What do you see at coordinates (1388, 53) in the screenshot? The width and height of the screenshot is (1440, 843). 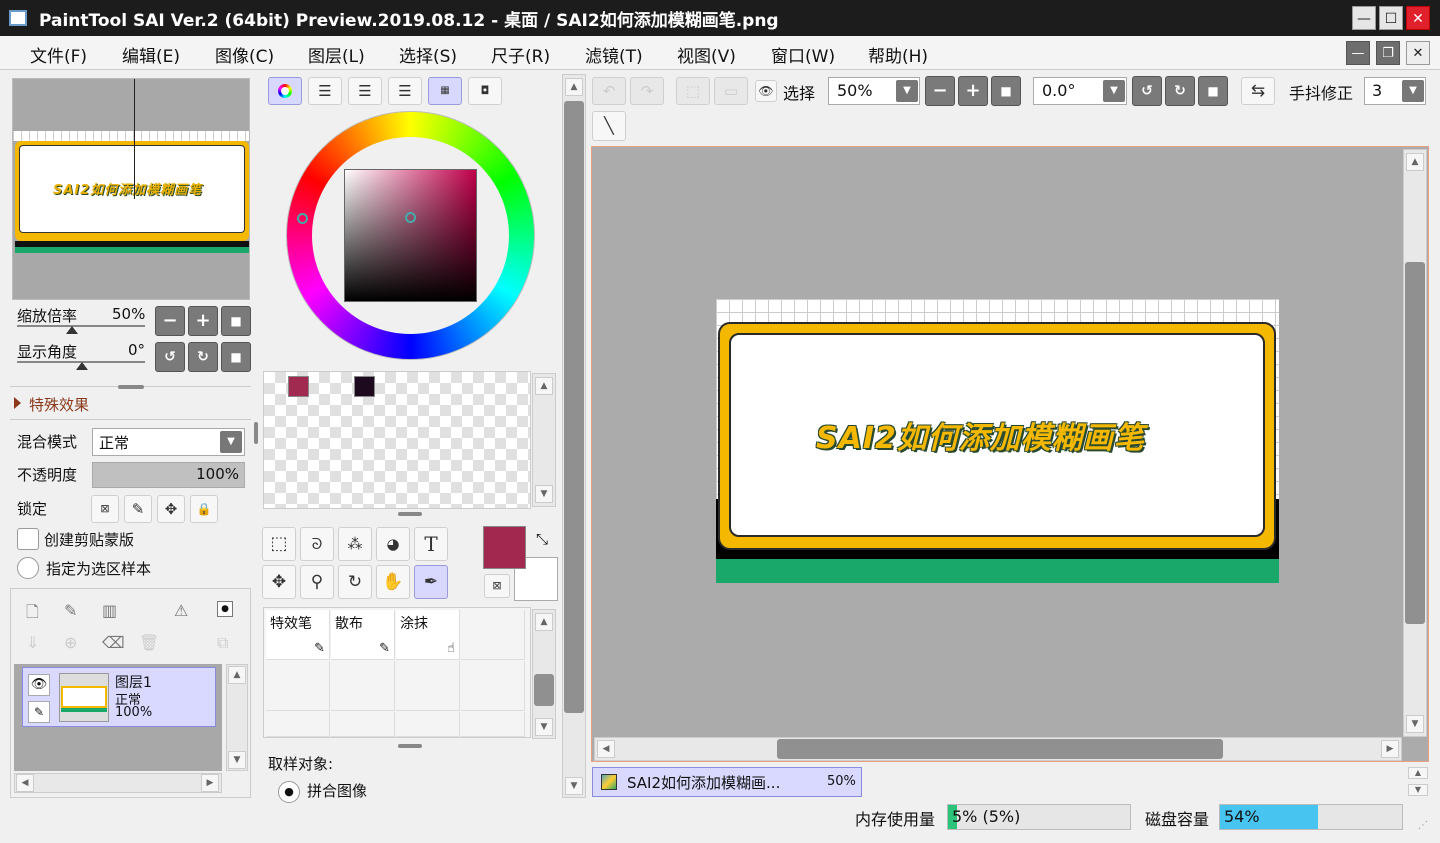 I see `doc-restore-button: ❐` at bounding box center [1388, 53].